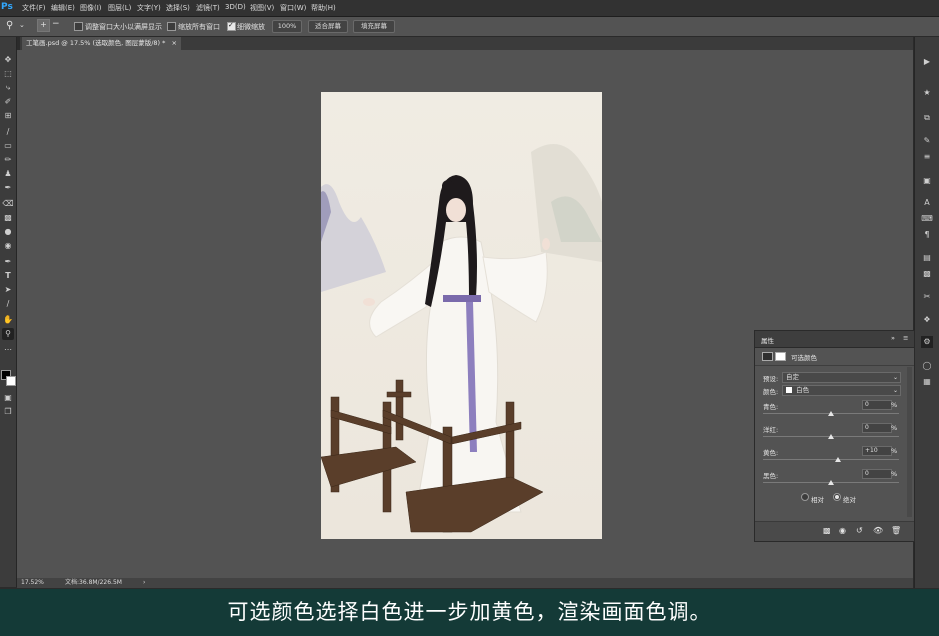 The image size is (939, 636). What do you see at coordinates (173, 43) in the screenshot?
I see `close-icon: ×` at bounding box center [173, 43].